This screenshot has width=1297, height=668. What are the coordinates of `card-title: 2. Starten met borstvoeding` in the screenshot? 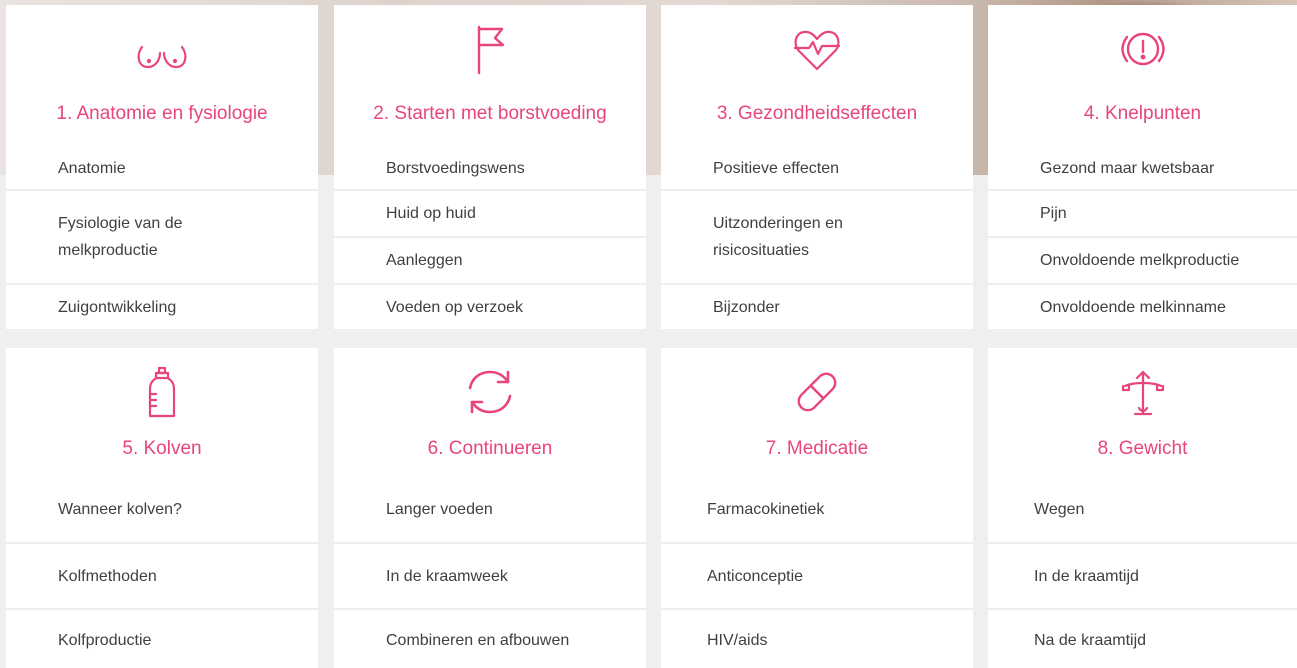 It's located at (489, 114).